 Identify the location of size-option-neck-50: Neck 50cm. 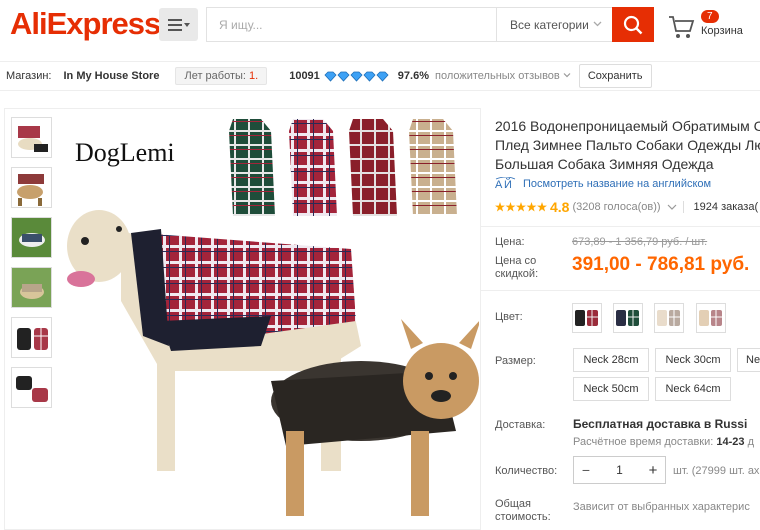
(611, 389).